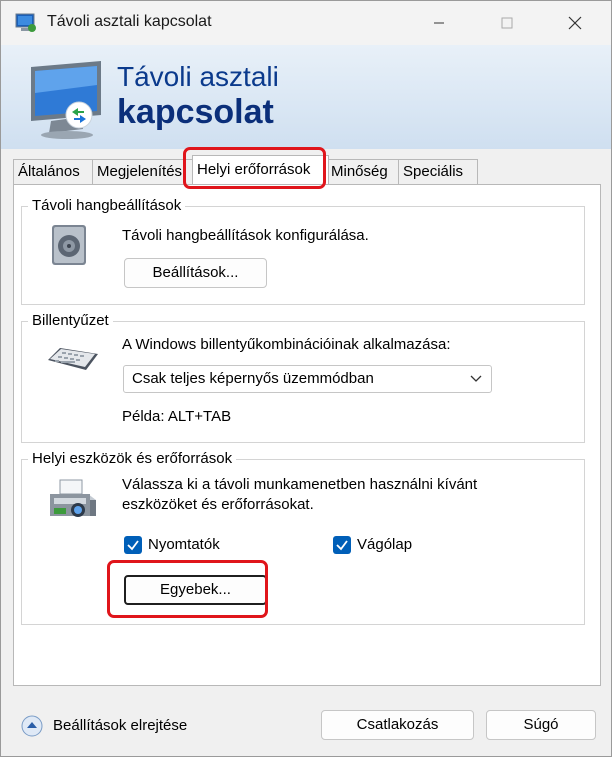 Image resolution: width=612 pixels, height=757 pixels. What do you see at coordinates (73, 498) in the screenshot?
I see `printer-devices-icon` at bounding box center [73, 498].